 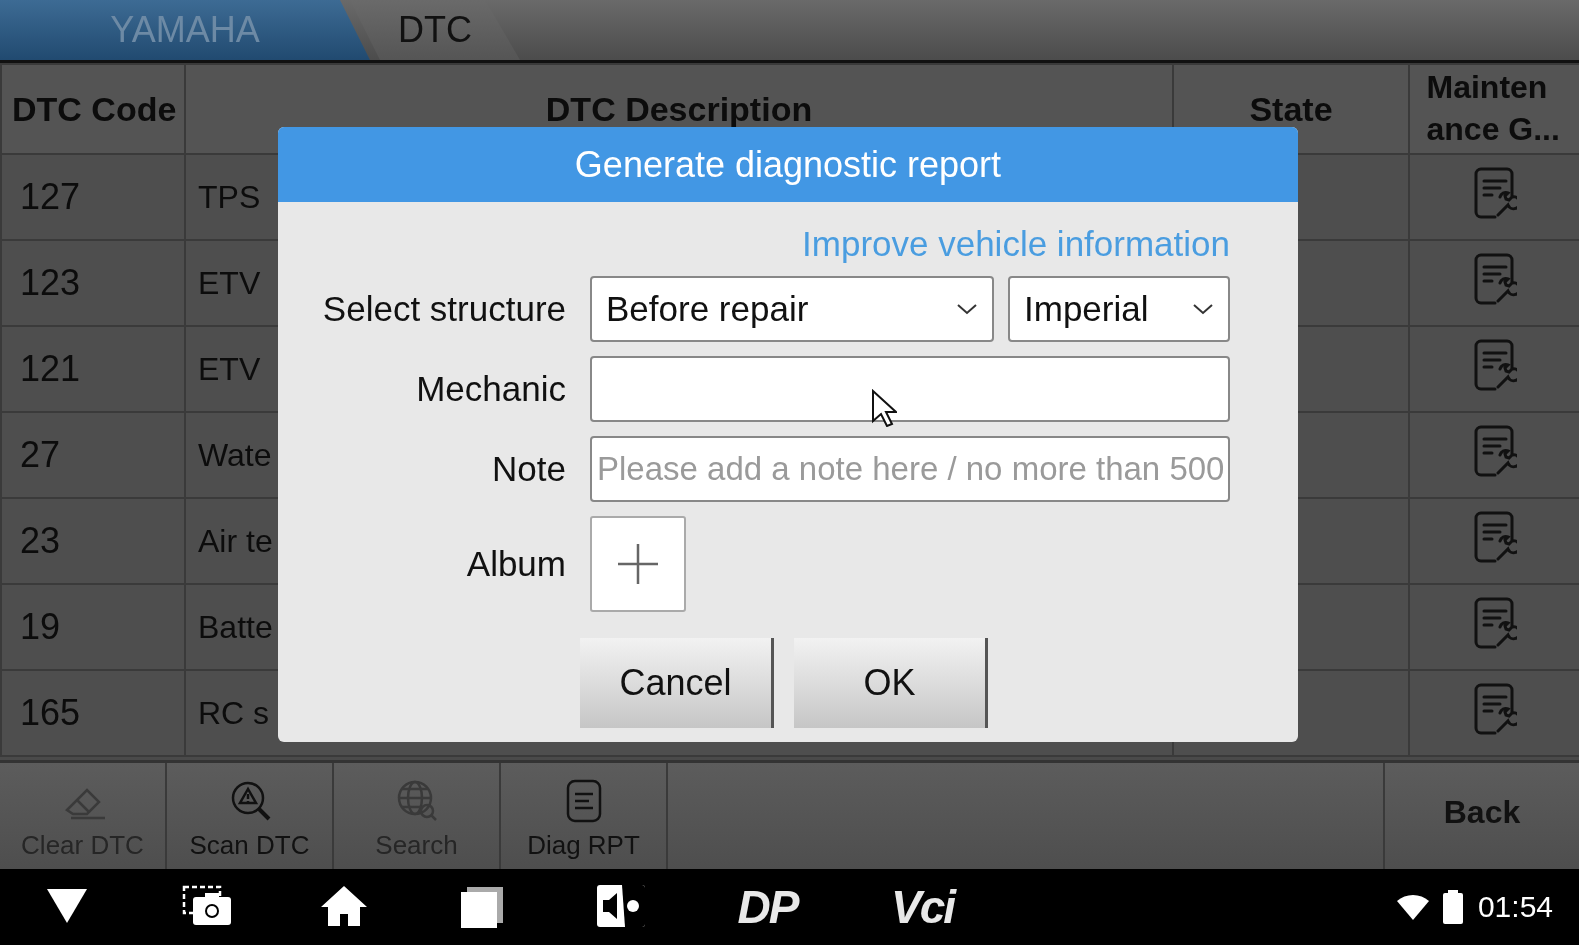 What do you see at coordinates (528, 469) in the screenshot?
I see `field-label: Note` at bounding box center [528, 469].